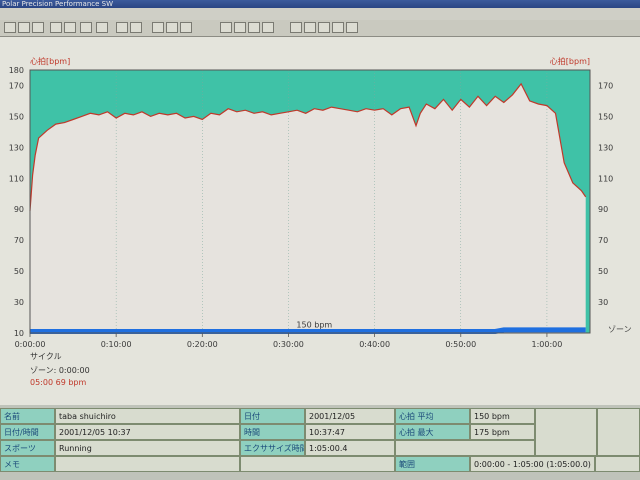  What do you see at coordinates (603, 271) in the screenshot?
I see `y-tick-label-right: 50` at bounding box center [603, 271].